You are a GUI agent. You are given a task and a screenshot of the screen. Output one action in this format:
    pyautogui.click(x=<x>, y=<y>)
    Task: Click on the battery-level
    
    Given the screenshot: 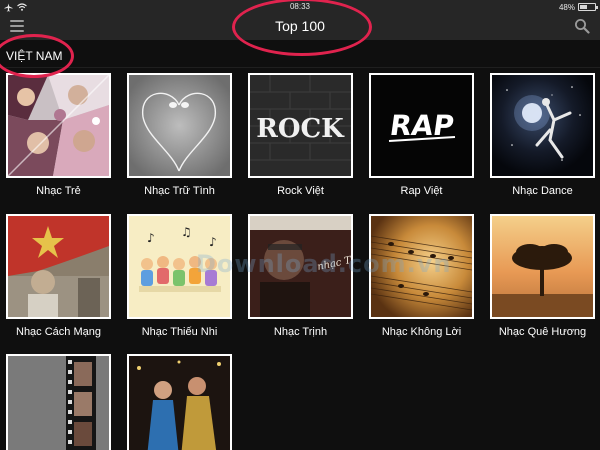 What is the action you would take?
    pyautogui.click(x=583, y=7)
    